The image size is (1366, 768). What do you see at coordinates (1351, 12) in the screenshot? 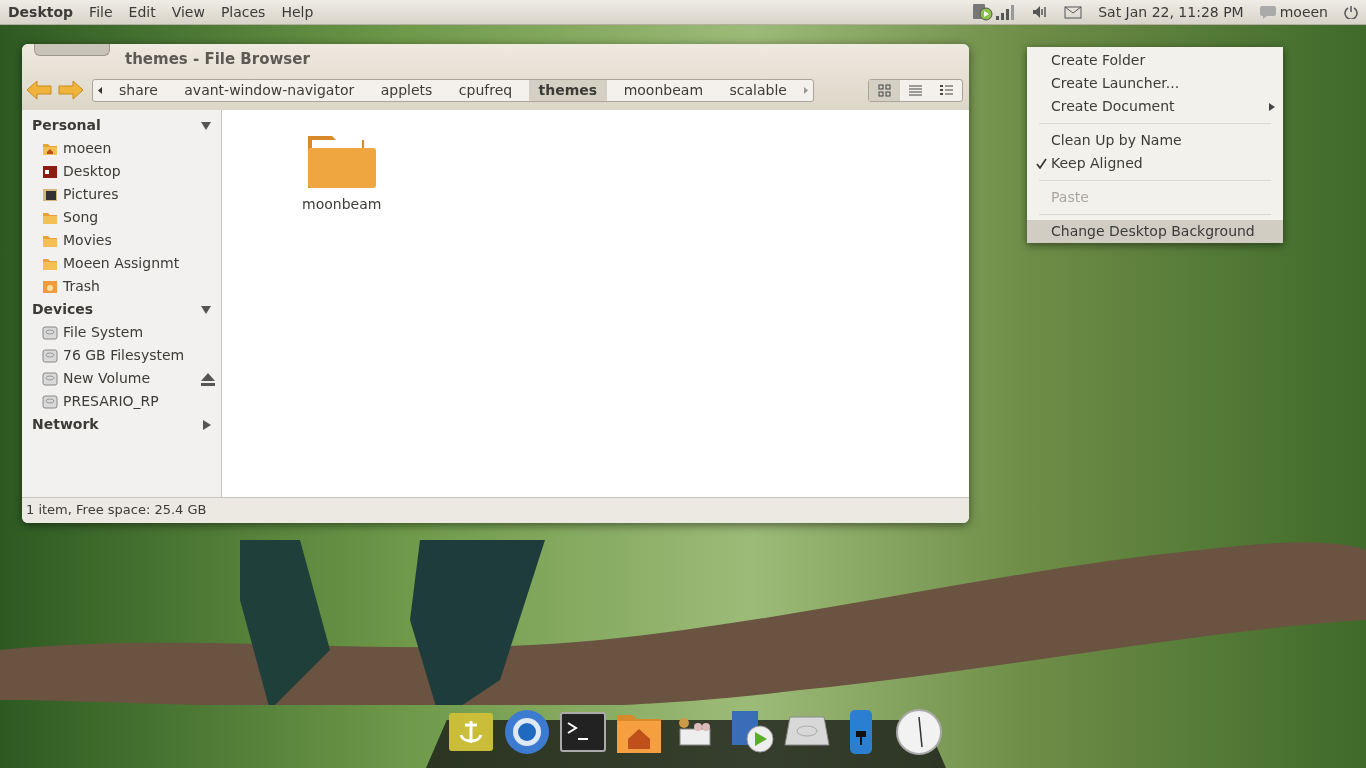
I see `power-icon` at bounding box center [1351, 12].